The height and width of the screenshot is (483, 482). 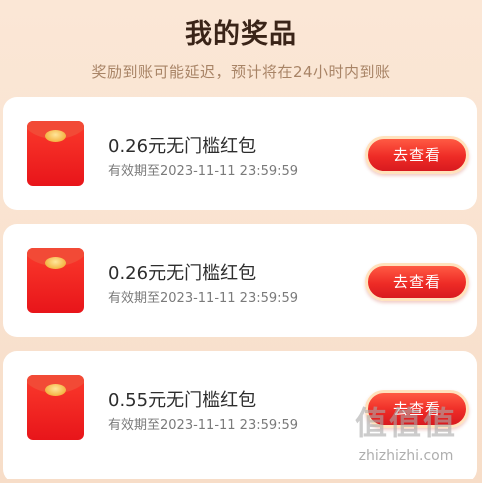 I want to click on prize-name: 0.55元无门槛红包, so click(x=182, y=400).